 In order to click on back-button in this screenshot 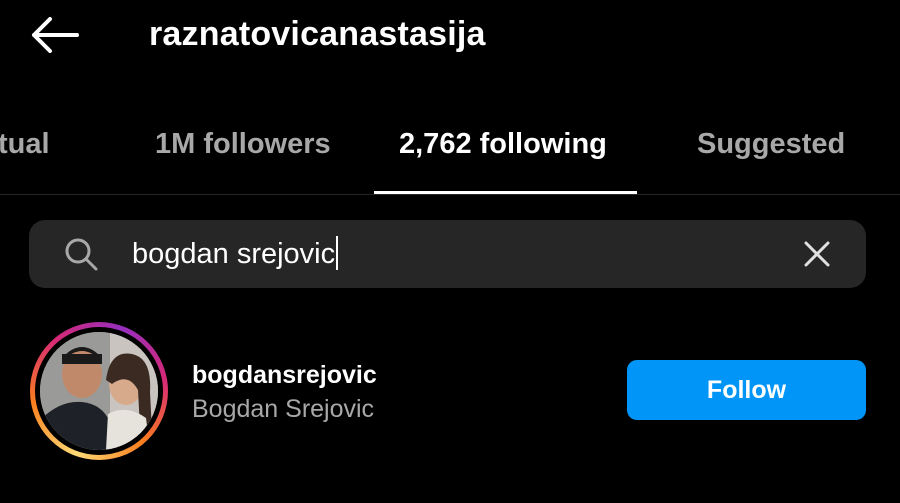, I will do `click(55, 35)`.